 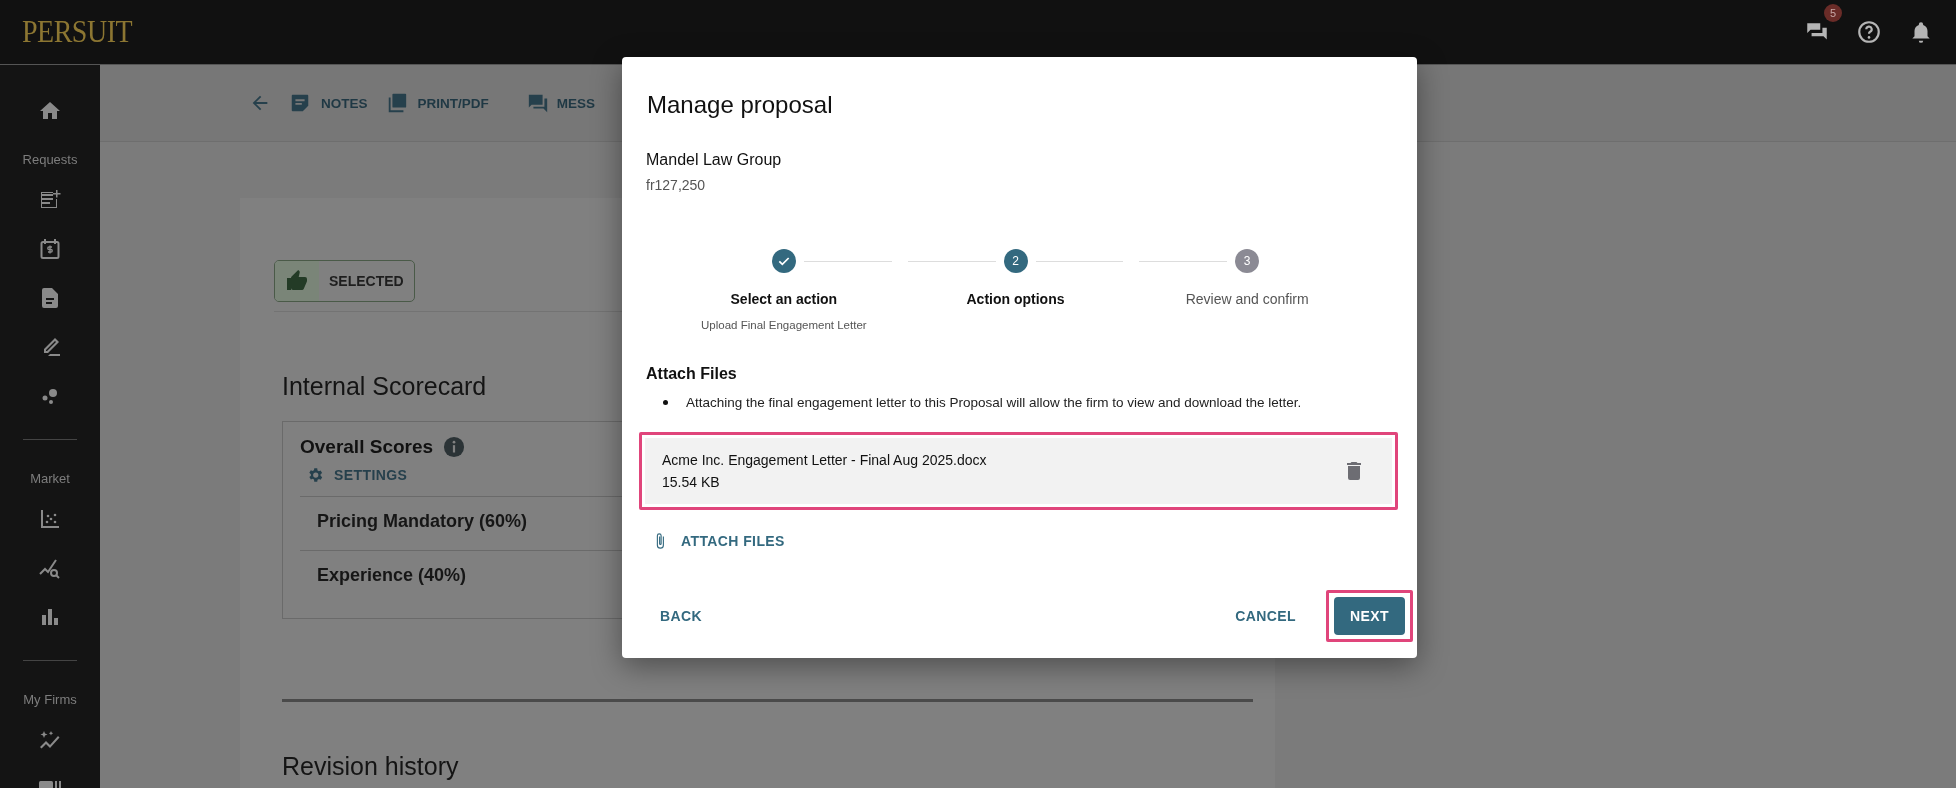 I want to click on settings-icon, so click(x=315, y=475).